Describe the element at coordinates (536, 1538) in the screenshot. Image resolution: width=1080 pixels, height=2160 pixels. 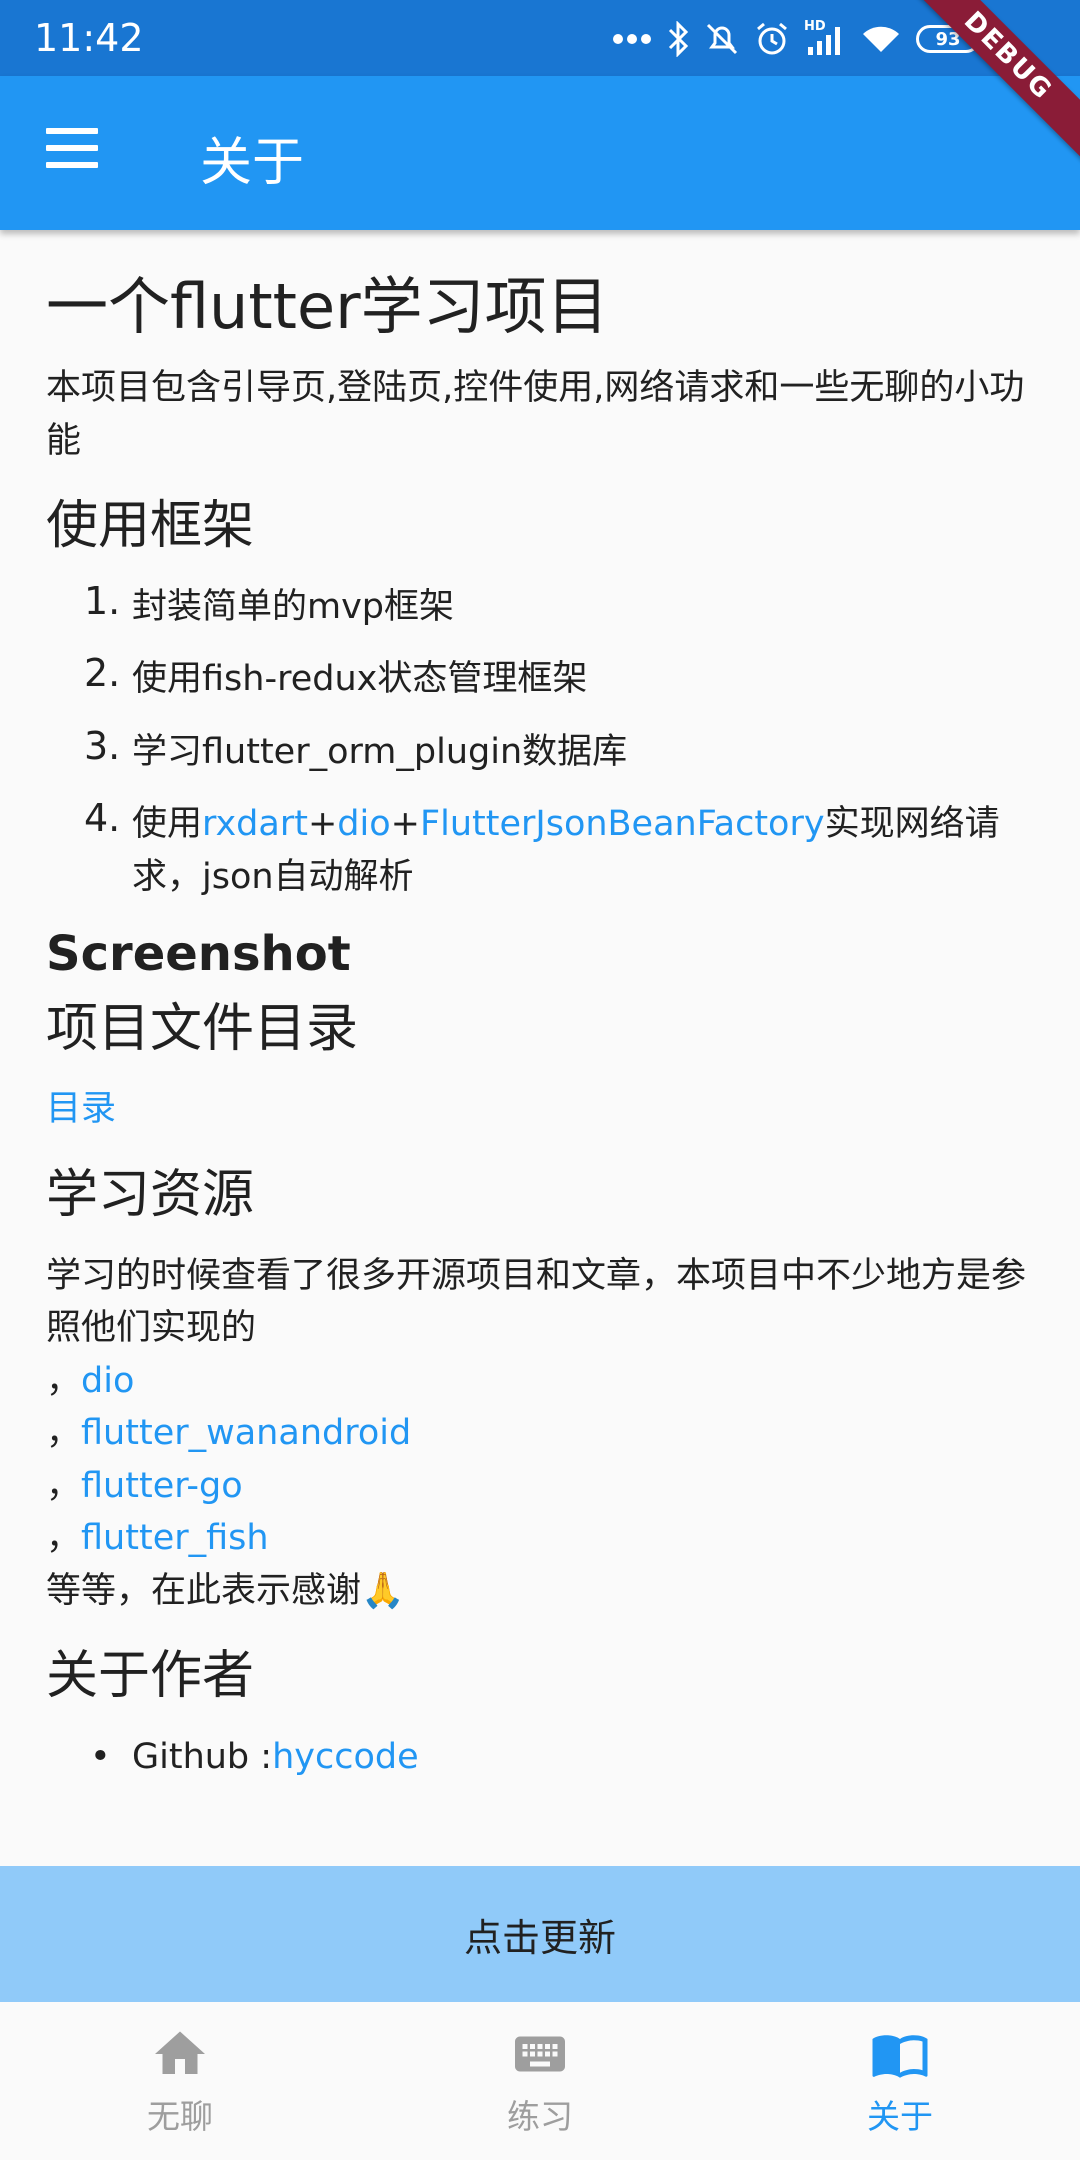
I see `resource-link-row: ，flutter_fish` at that location.